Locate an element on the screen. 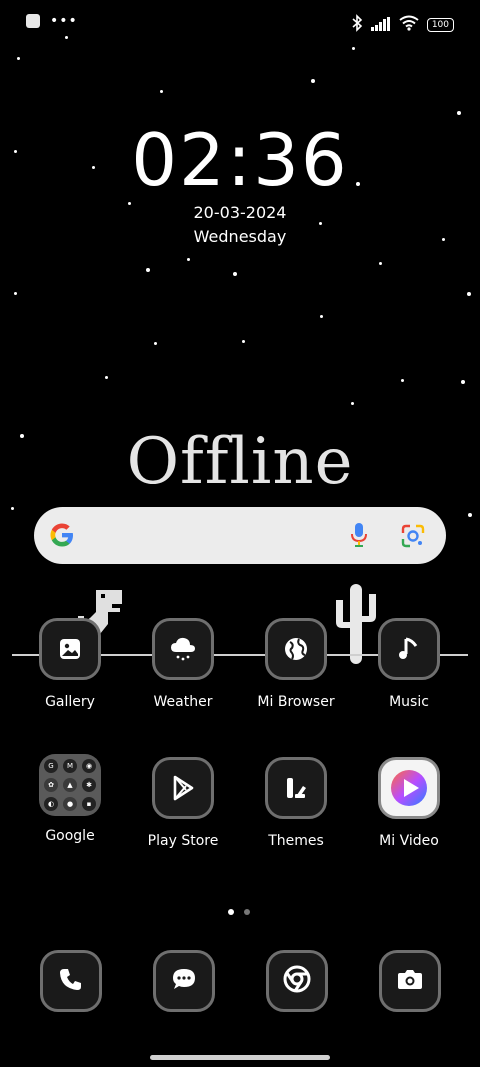 The height and width of the screenshot is (1067, 480). app-gallery: Gallery is located at coordinates (70, 664).